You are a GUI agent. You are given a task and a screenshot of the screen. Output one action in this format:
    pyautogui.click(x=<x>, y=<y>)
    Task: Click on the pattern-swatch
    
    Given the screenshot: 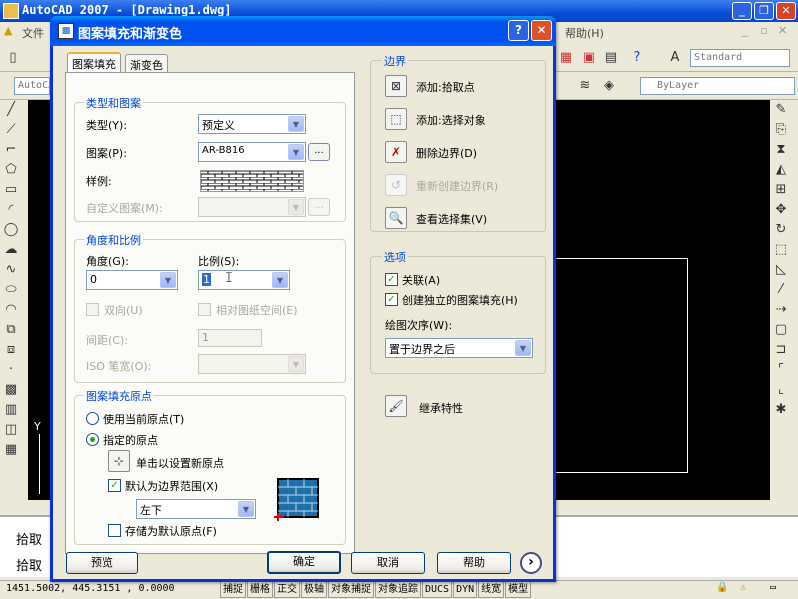 What is the action you would take?
    pyautogui.click(x=252, y=181)
    